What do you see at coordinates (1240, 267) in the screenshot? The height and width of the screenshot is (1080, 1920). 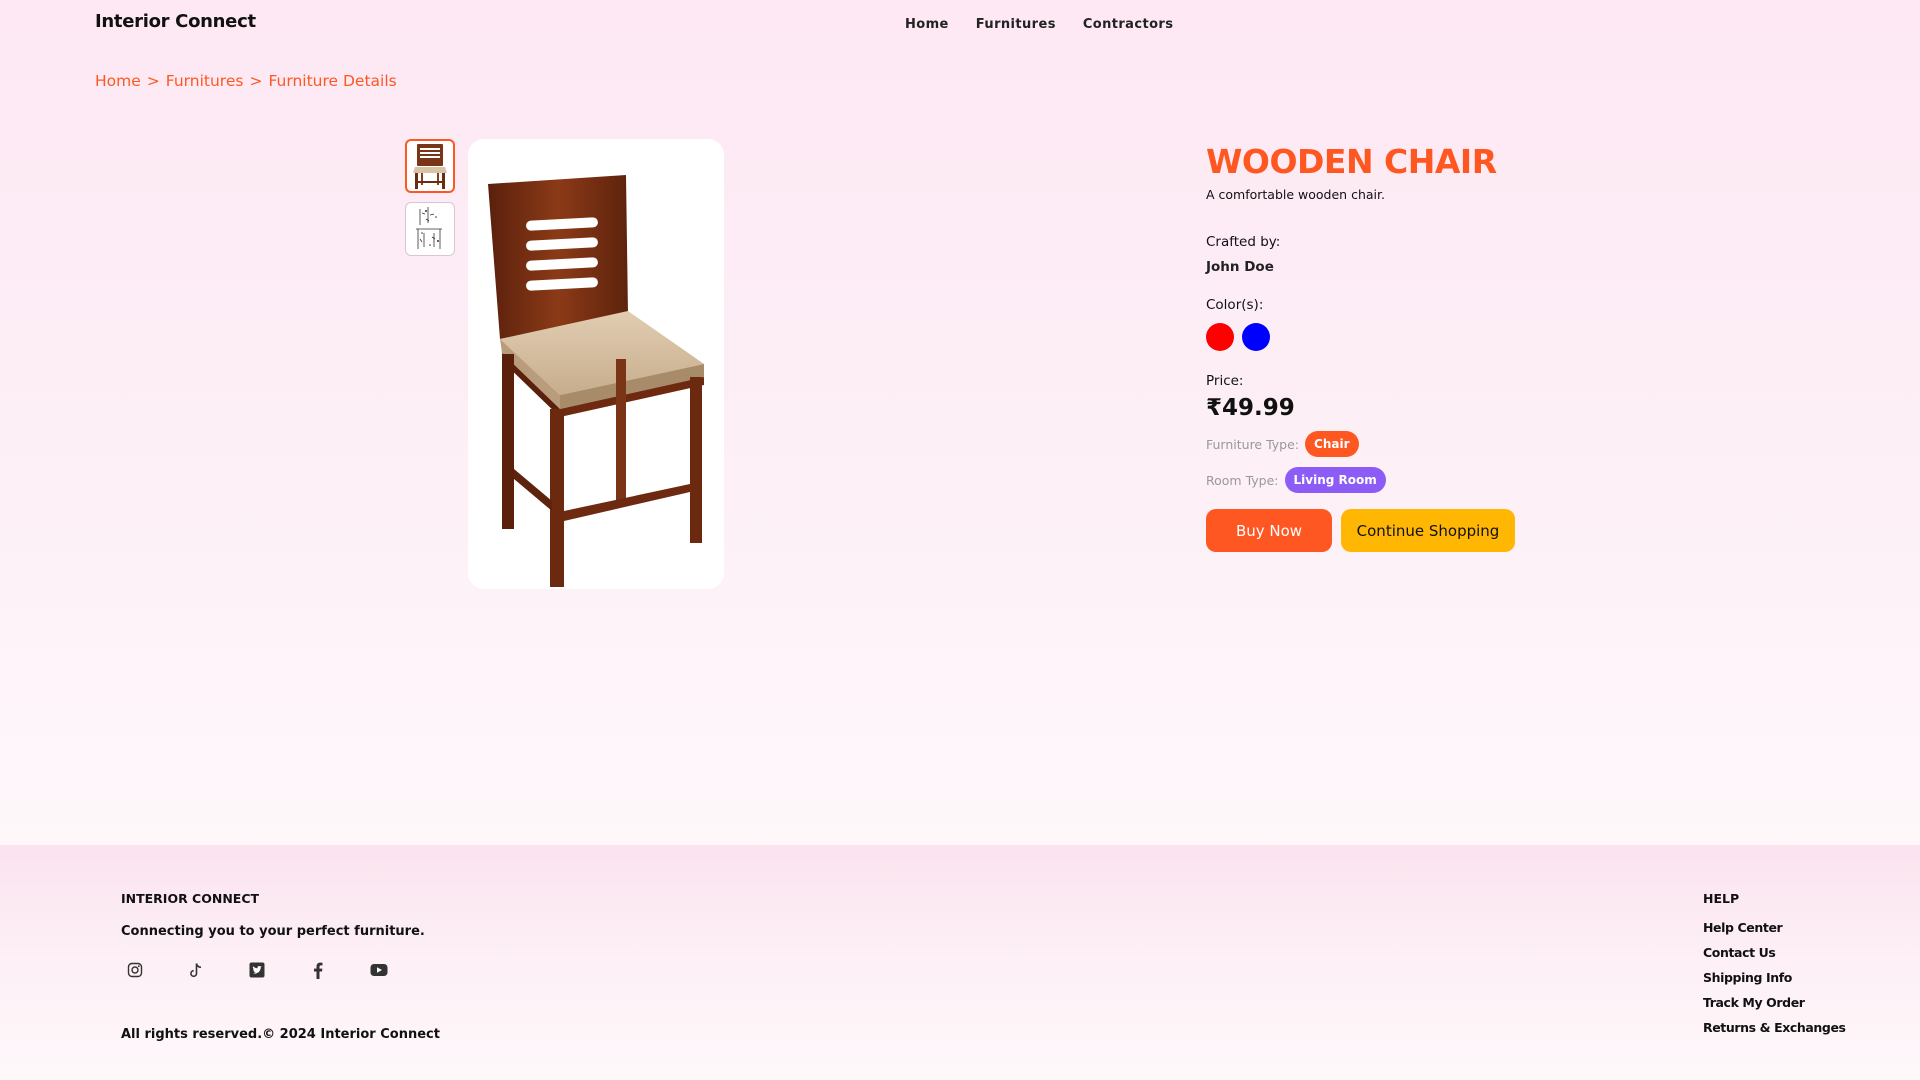 I see `crafter-name: John Doe` at bounding box center [1240, 267].